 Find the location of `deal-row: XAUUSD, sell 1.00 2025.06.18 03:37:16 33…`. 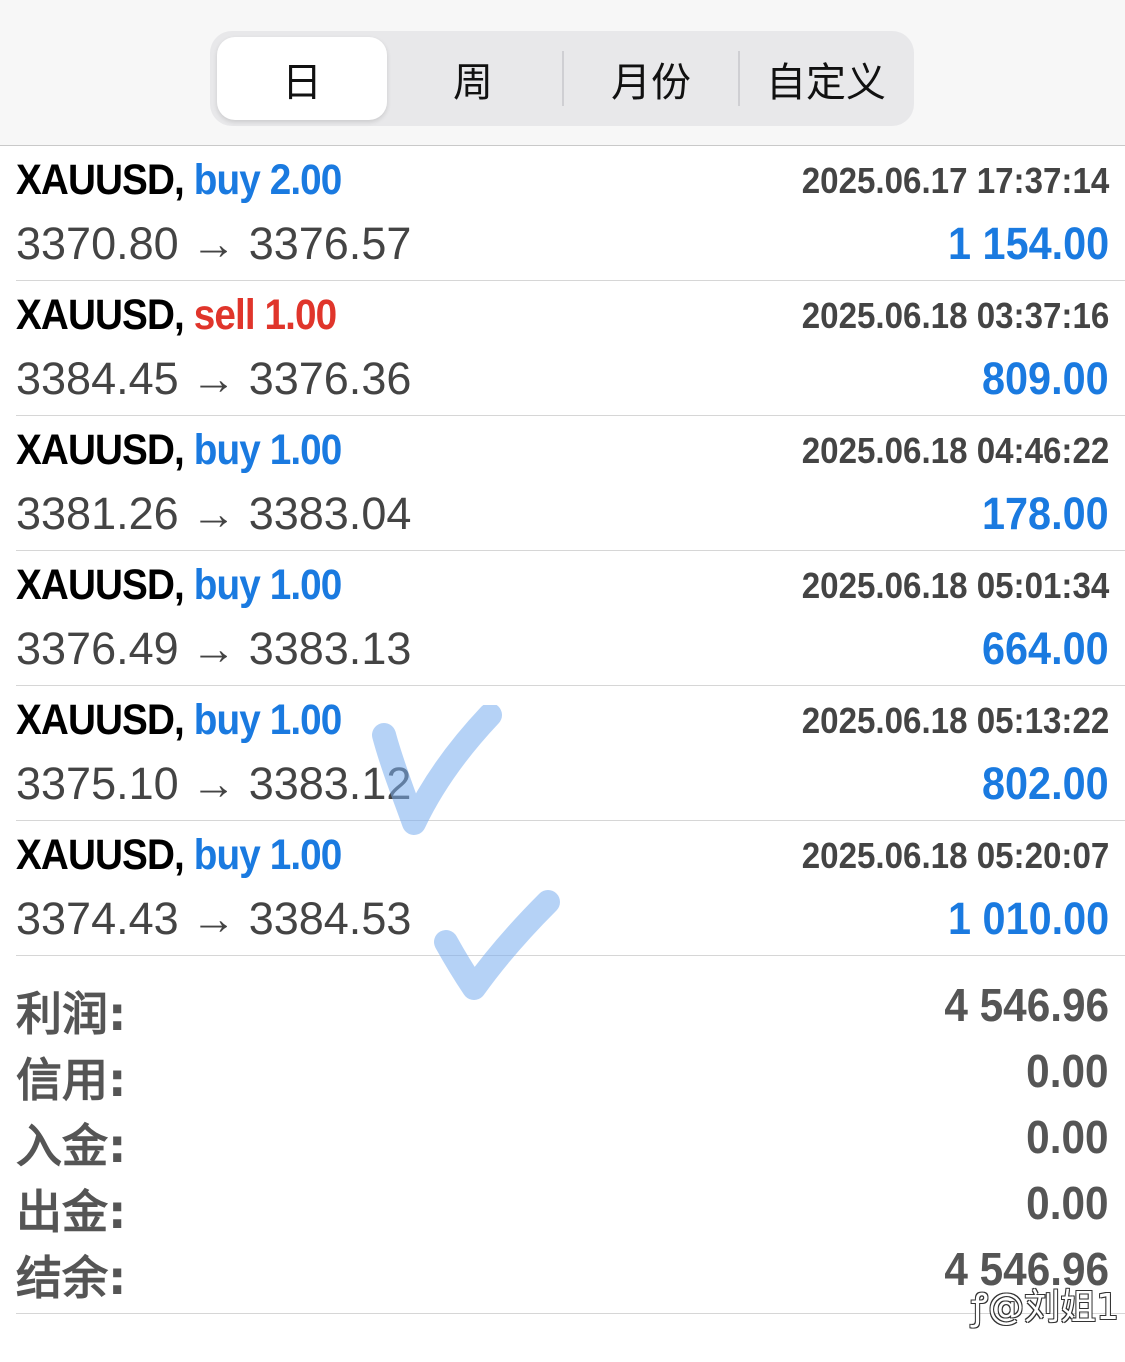

deal-row: XAUUSD, sell 1.00 2025.06.18 03:37:16 33… is located at coordinates (562, 348).